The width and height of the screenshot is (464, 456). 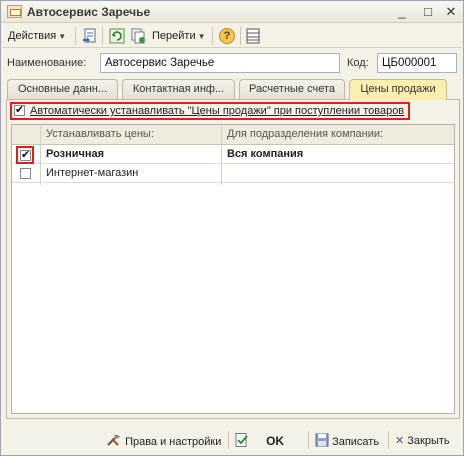 What do you see at coordinates (75, 154) in the screenshot?
I see `price-type-cell: Розничная` at bounding box center [75, 154].